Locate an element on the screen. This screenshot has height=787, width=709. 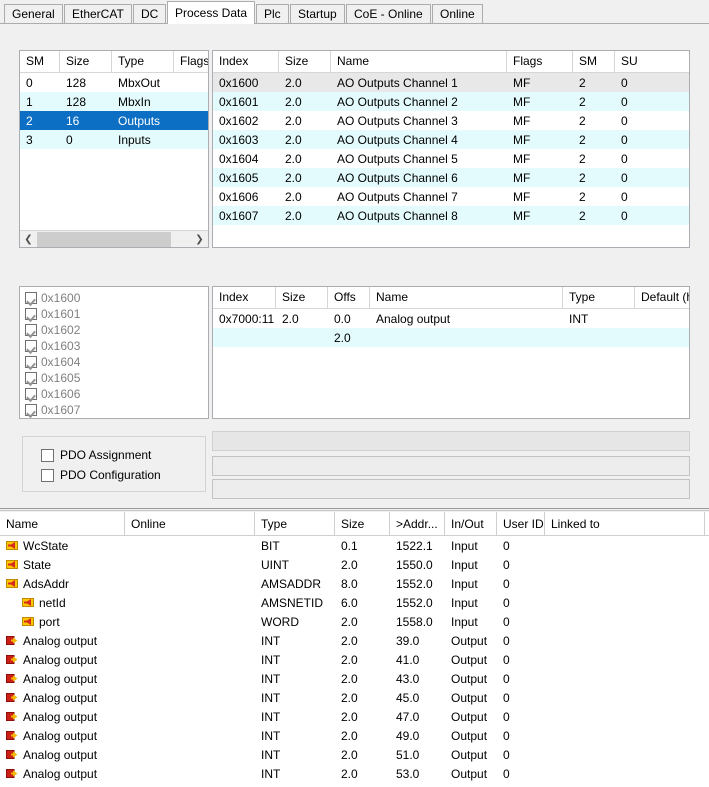
tab-coe-online: CoE - Online is located at coordinates (388, 13).